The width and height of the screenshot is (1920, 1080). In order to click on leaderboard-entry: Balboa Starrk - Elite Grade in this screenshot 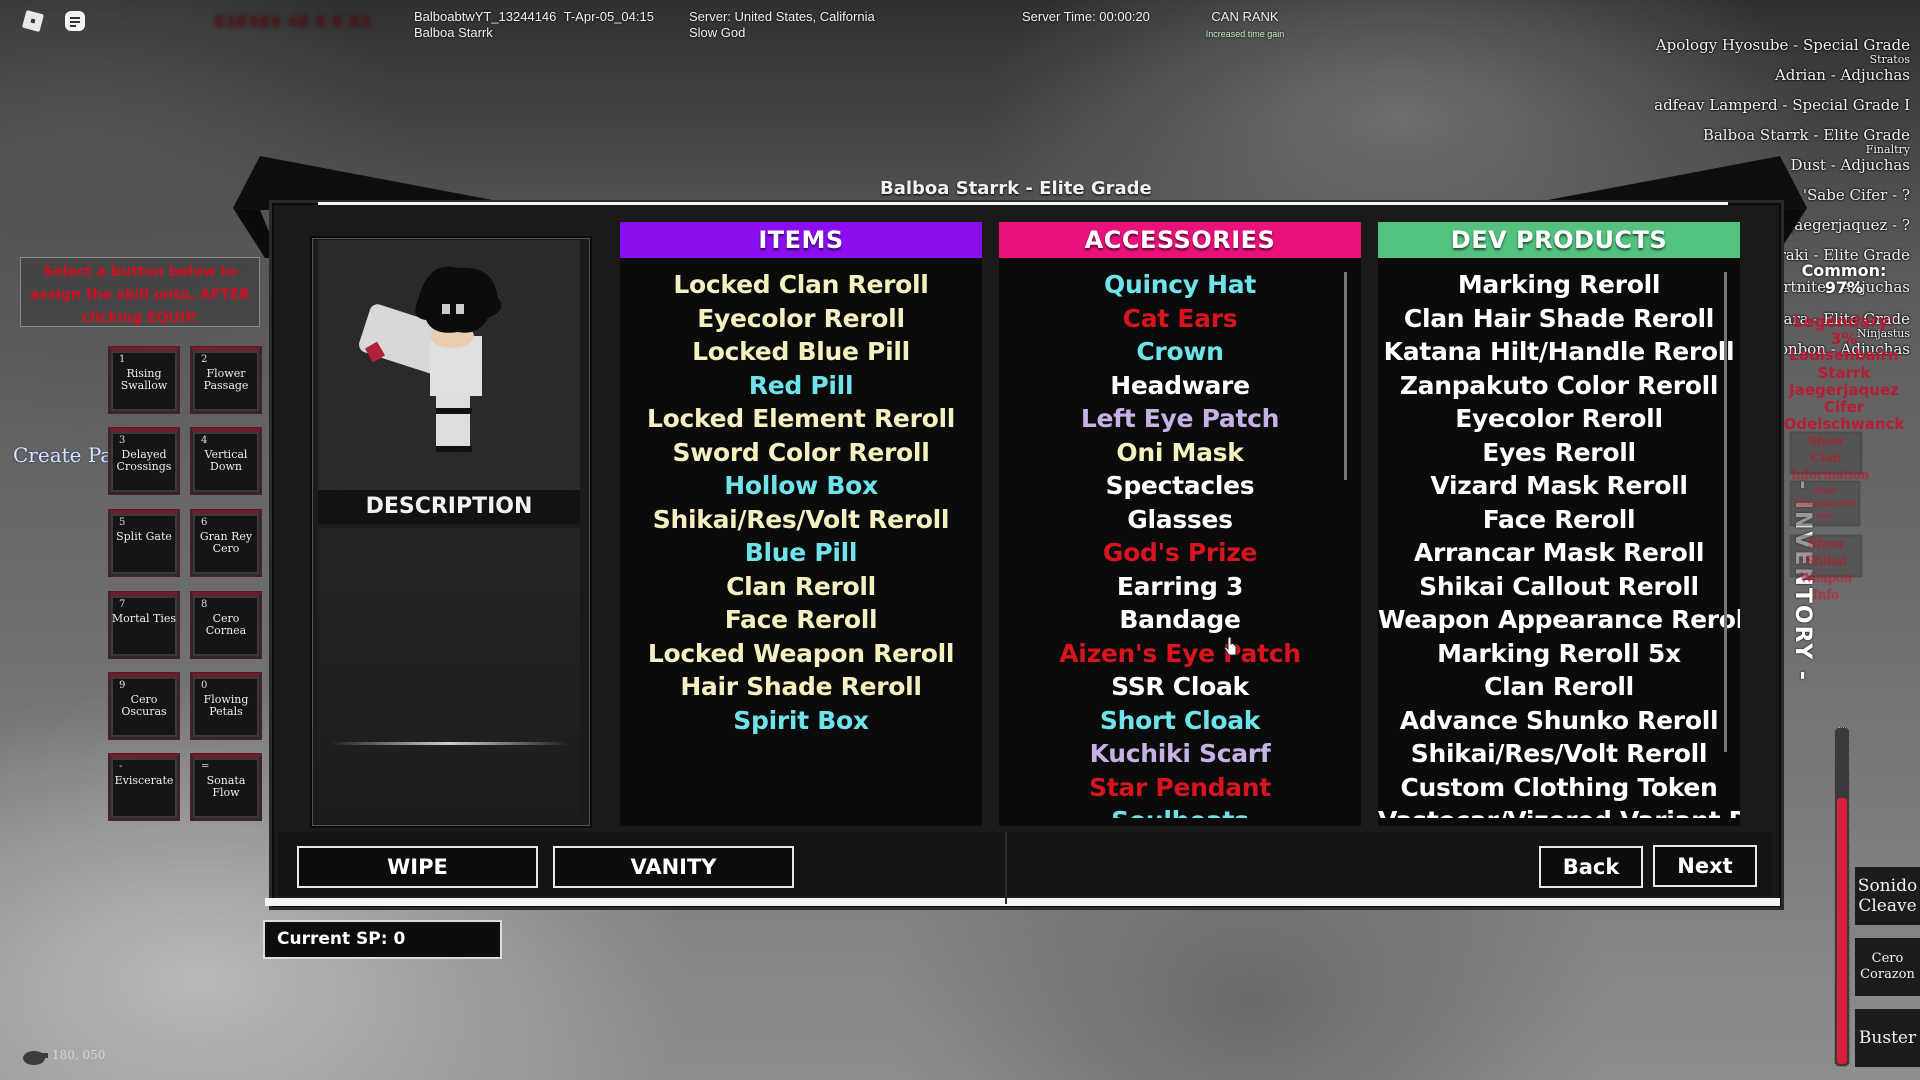, I will do `click(1782, 135)`.